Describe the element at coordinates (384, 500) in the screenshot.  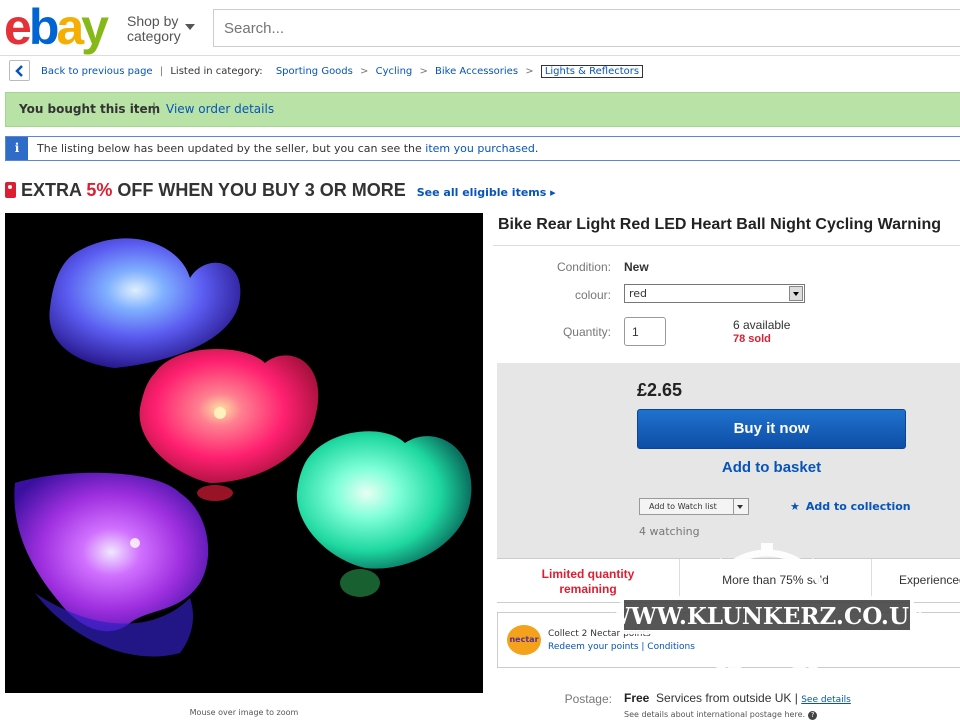
I see `green-heart` at that location.